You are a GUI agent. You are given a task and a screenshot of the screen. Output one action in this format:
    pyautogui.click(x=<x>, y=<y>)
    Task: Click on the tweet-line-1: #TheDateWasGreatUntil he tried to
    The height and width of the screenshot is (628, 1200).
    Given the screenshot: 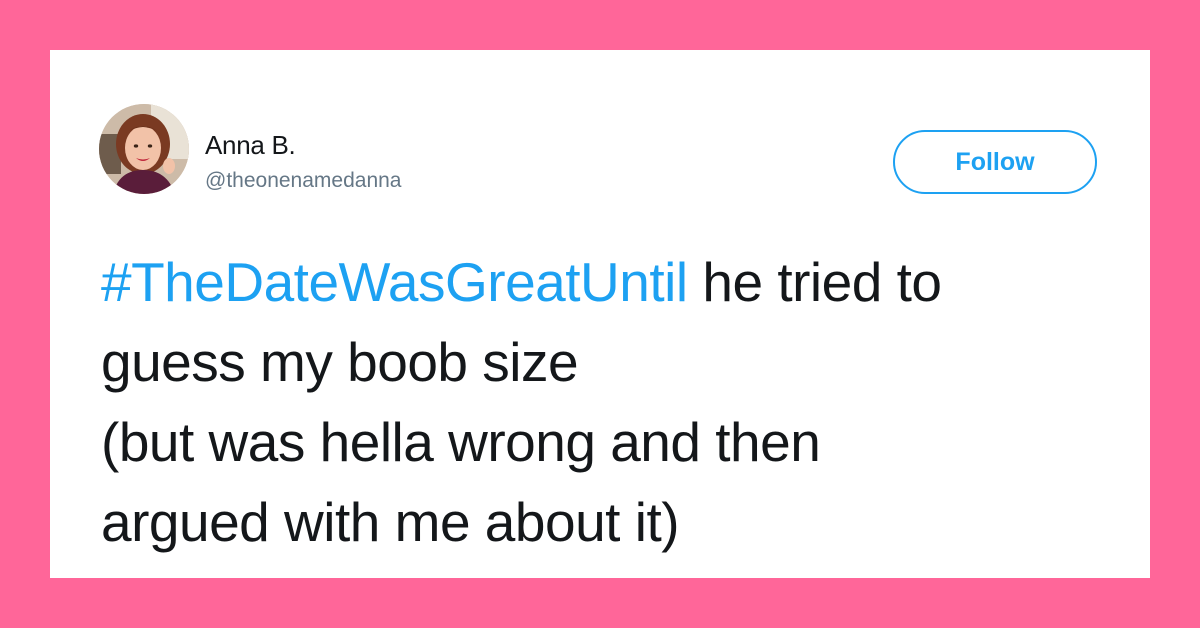 What is the action you would take?
    pyautogui.click(x=601, y=282)
    